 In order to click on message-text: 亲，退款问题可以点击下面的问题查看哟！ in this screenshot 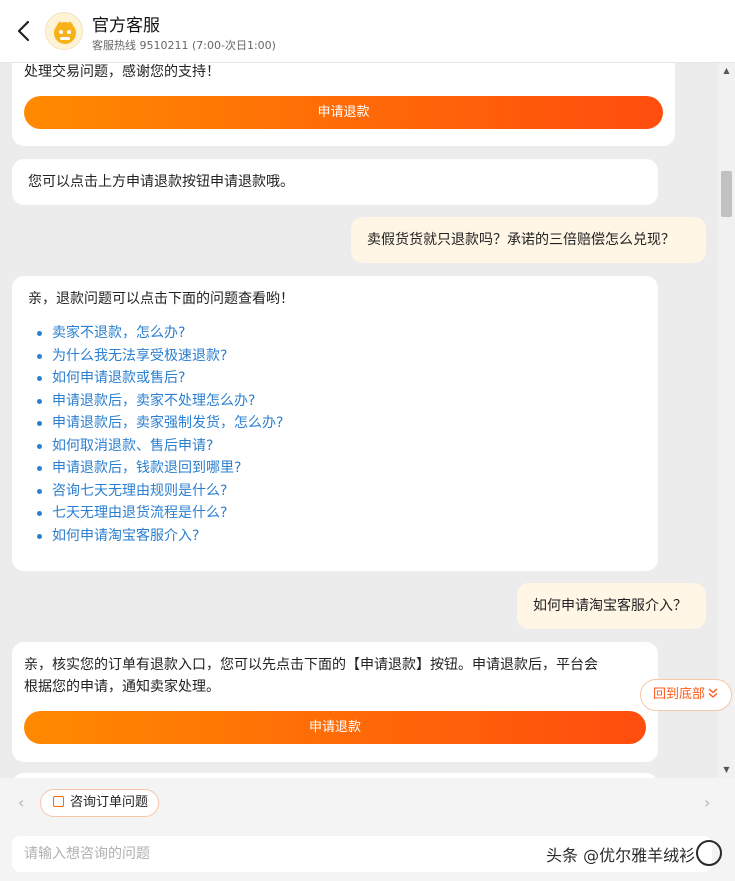, I will do `click(161, 299)`.